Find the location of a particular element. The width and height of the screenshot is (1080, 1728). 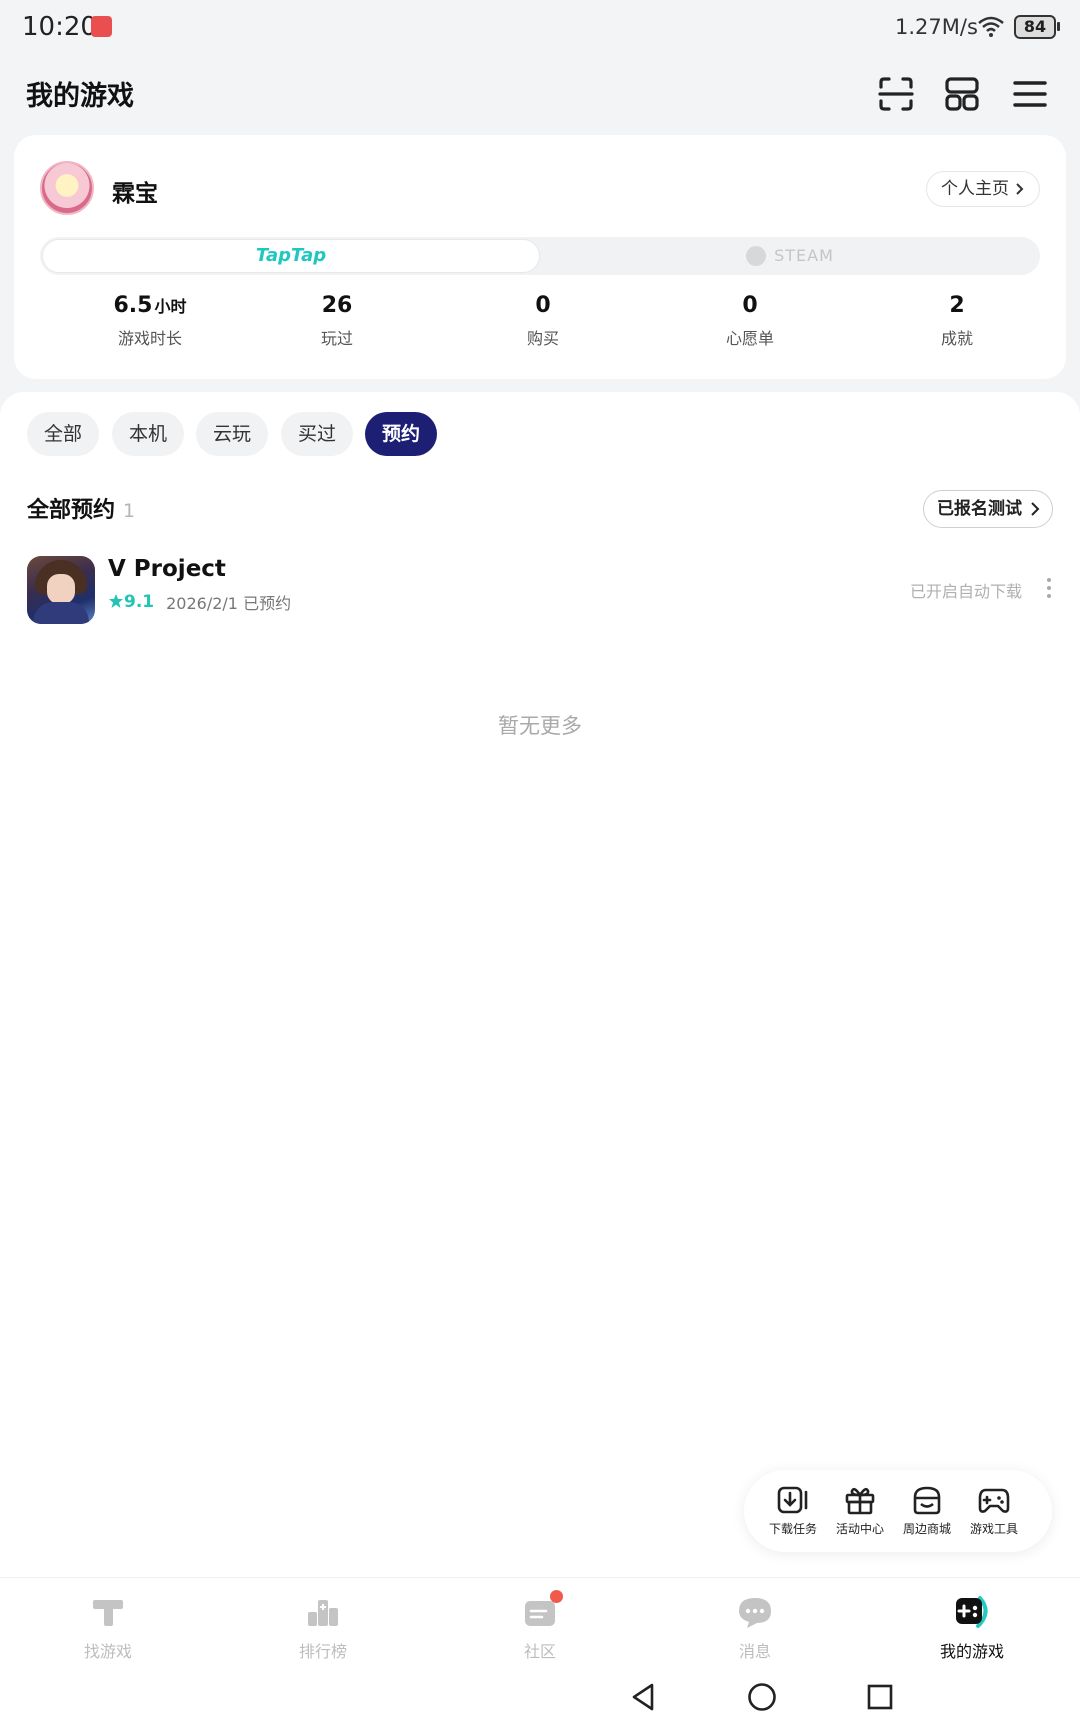

stat-value: 26 is located at coordinates (337, 305).